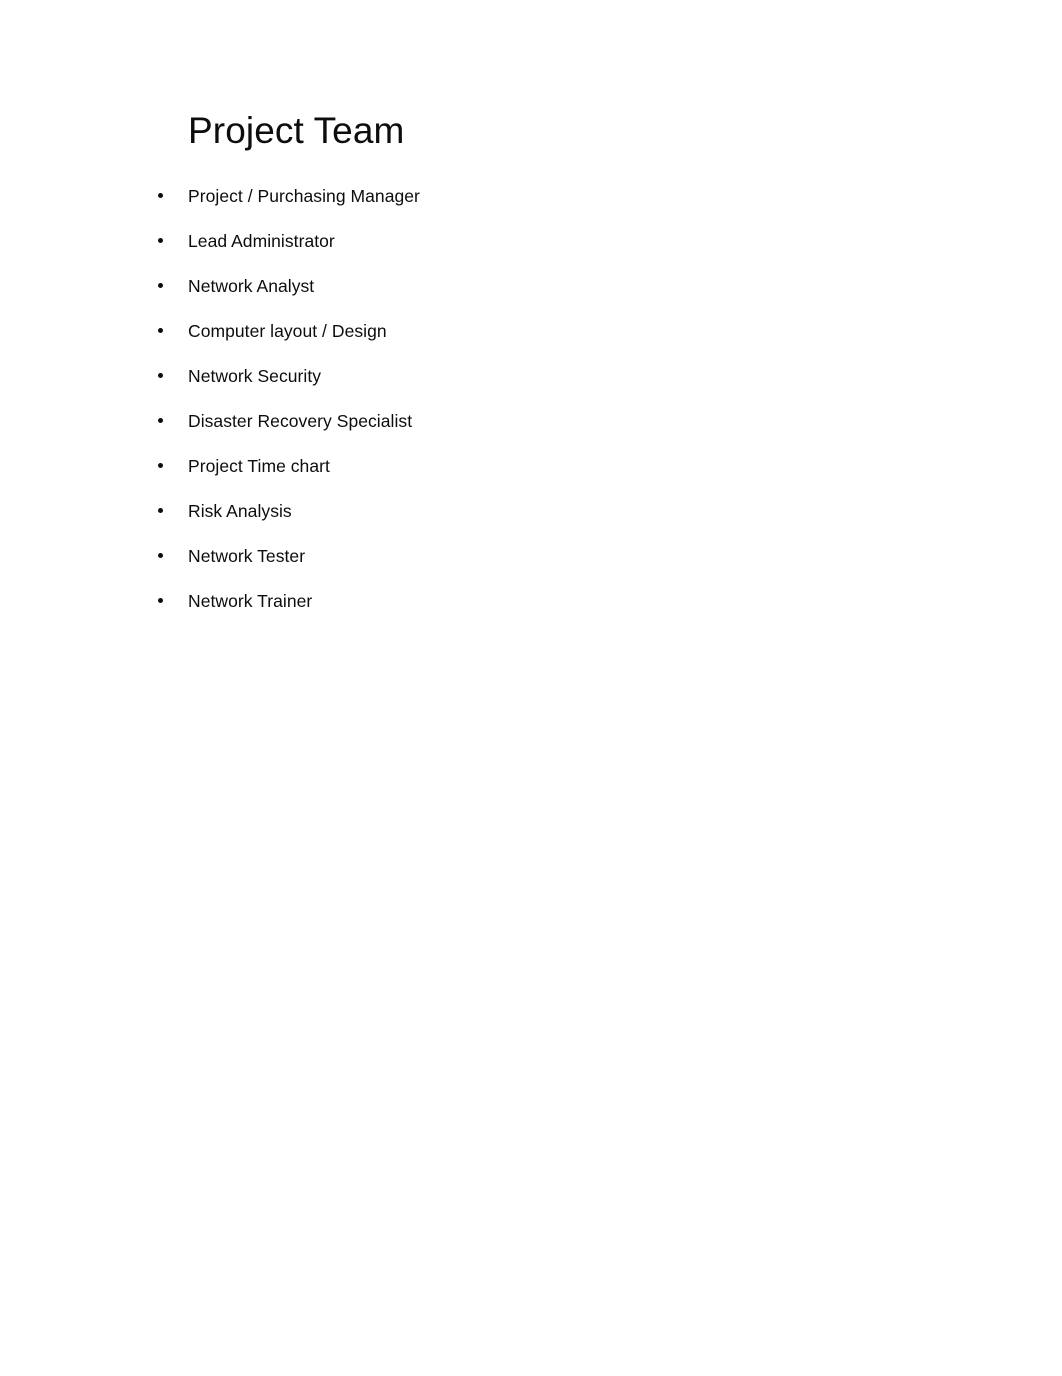 The width and height of the screenshot is (1062, 1376). What do you see at coordinates (251, 286) in the screenshot?
I see `list-item-label: Network Analyst` at bounding box center [251, 286].